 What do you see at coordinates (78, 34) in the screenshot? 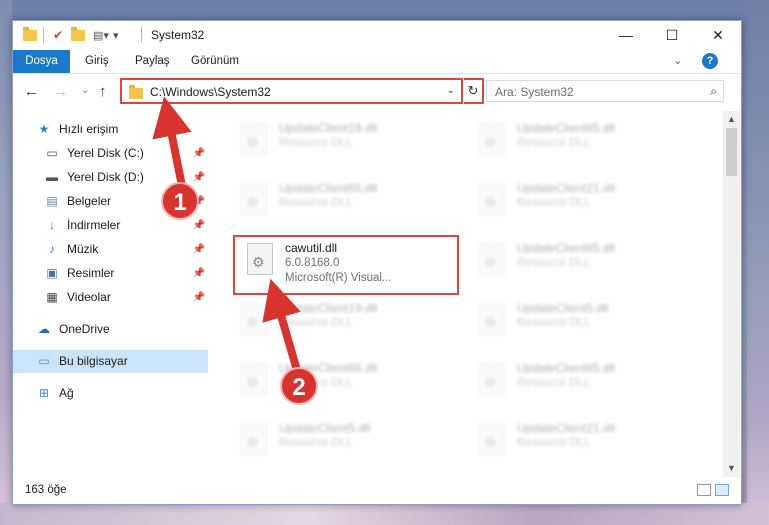
I see `new-folder-icon` at bounding box center [78, 34].